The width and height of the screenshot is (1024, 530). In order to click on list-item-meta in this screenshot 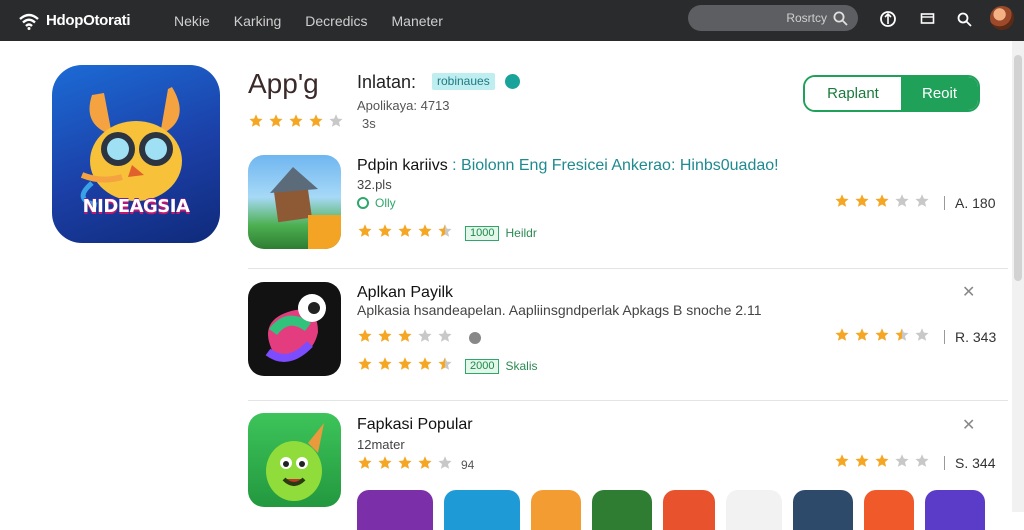, I will do `click(419, 338)`.